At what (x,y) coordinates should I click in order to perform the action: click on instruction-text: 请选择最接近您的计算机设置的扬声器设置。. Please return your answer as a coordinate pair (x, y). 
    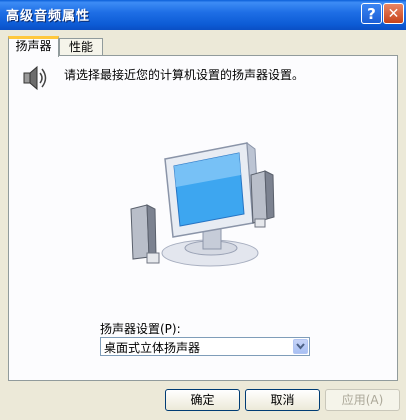
    Looking at the image, I should click on (184, 75).